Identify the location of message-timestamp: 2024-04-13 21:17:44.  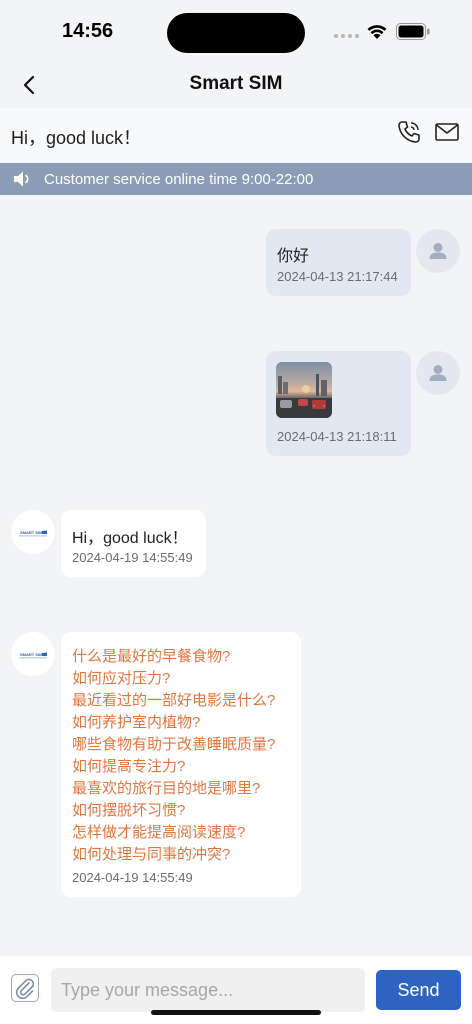
(337, 276).